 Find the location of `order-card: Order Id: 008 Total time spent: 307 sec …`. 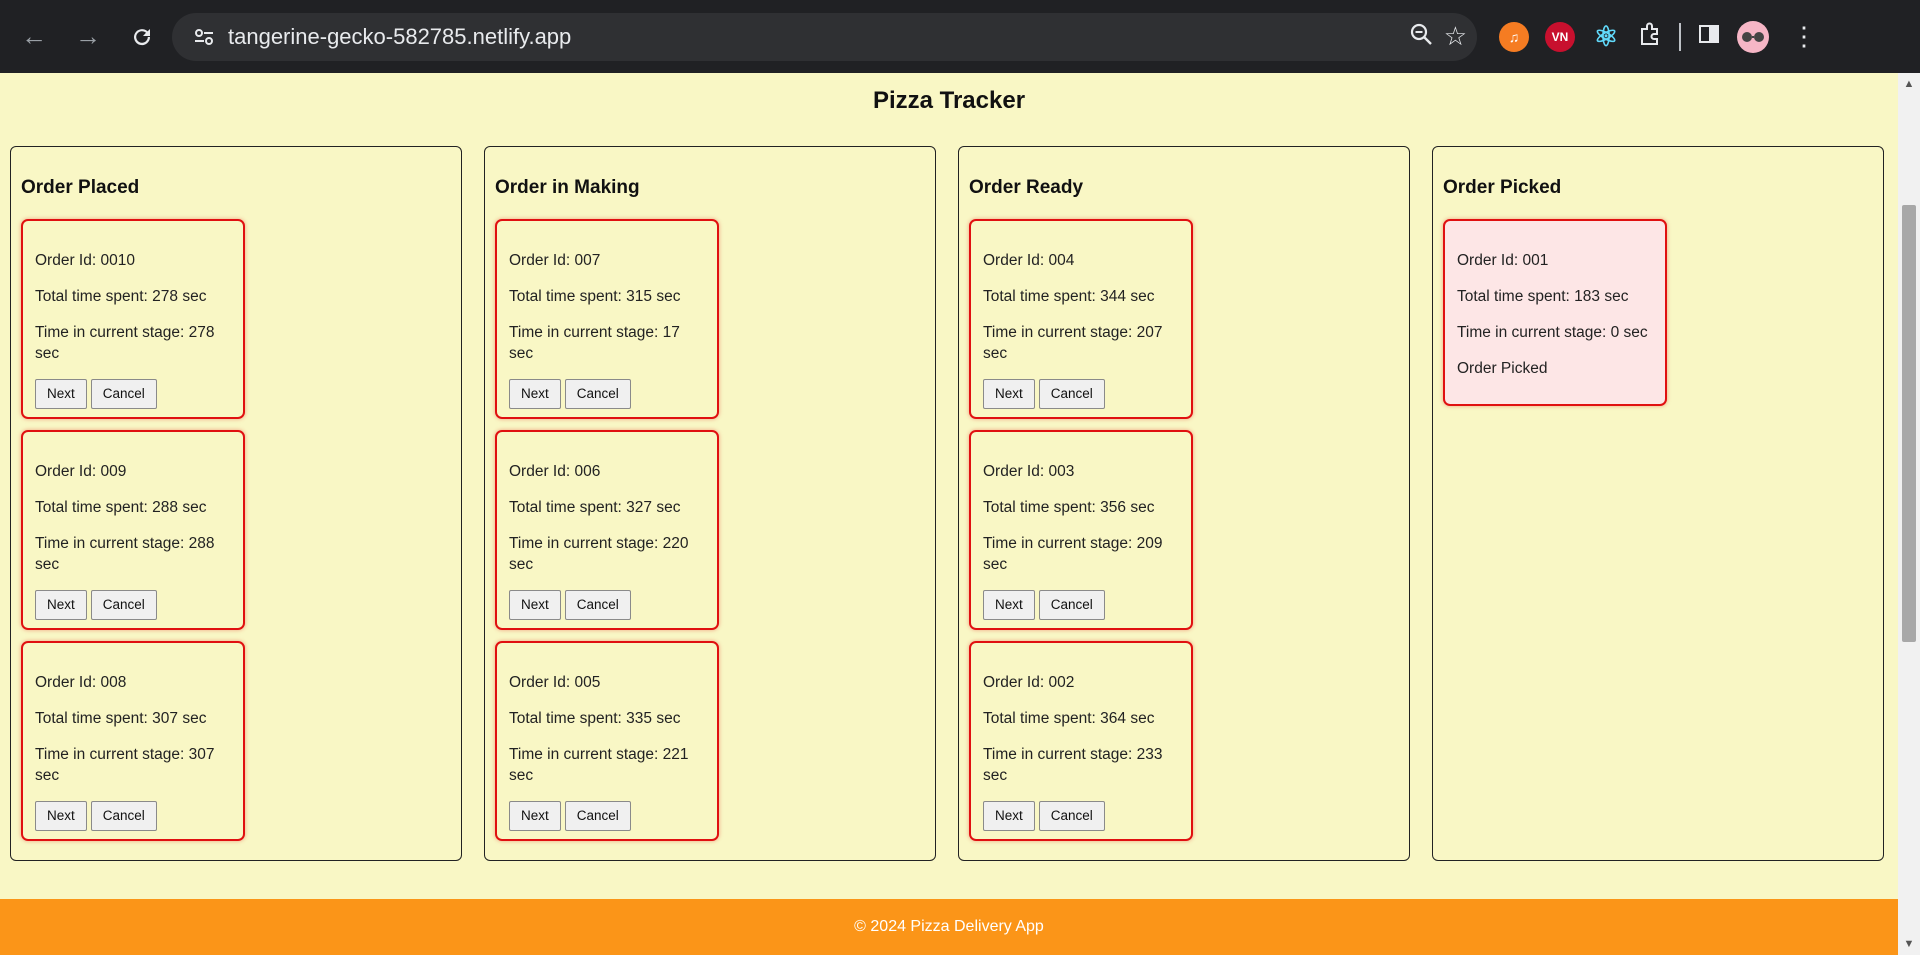

order-card: Order Id: 008 Total time spent: 307 sec … is located at coordinates (133, 741).